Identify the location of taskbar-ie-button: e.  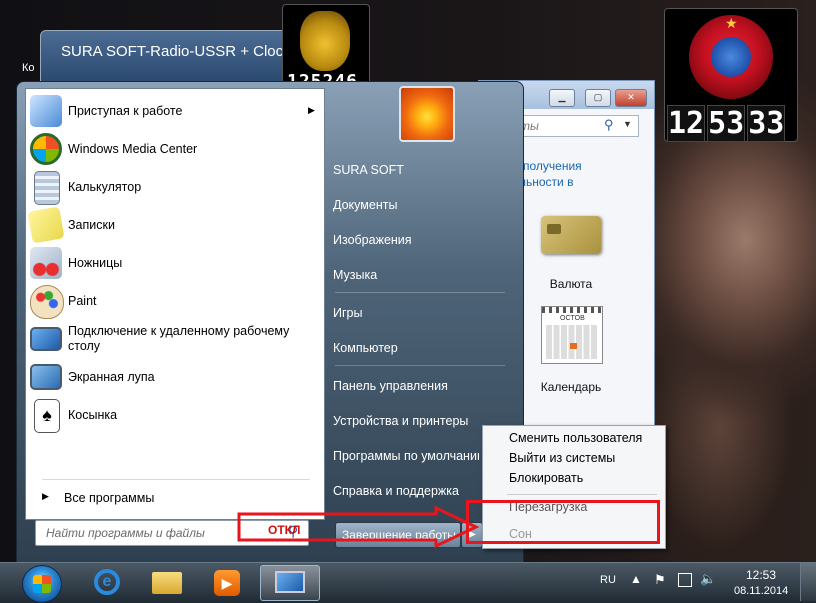
(108, 582).